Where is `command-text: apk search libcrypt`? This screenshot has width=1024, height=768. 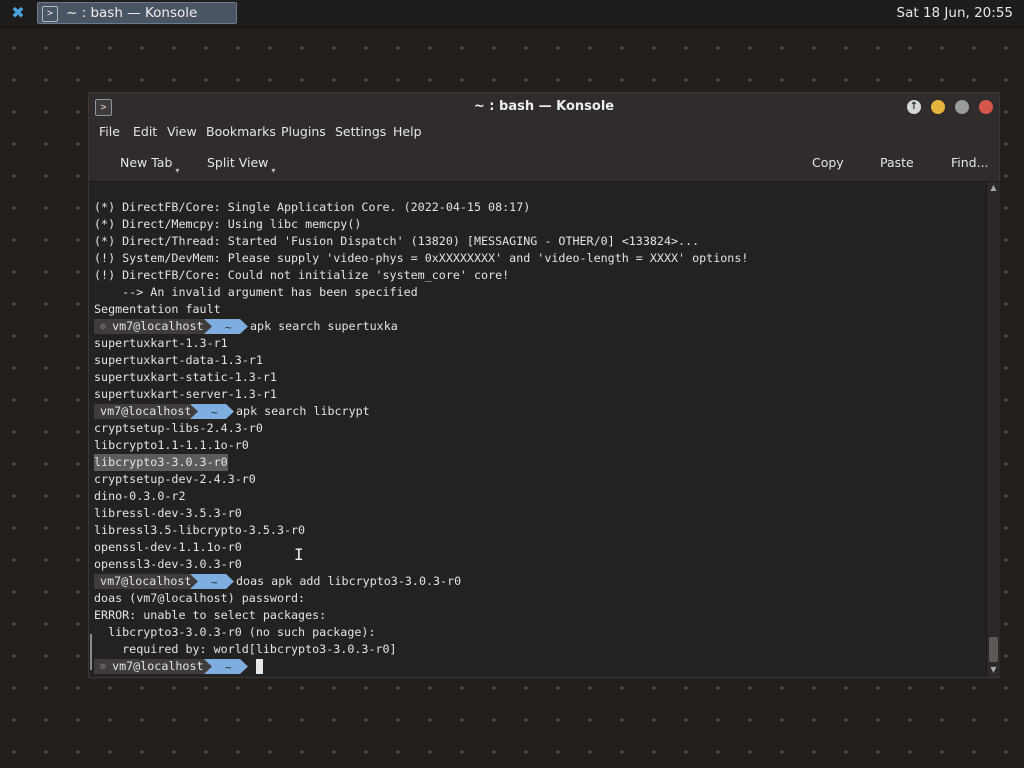 command-text: apk search libcrypt is located at coordinates (303, 411).